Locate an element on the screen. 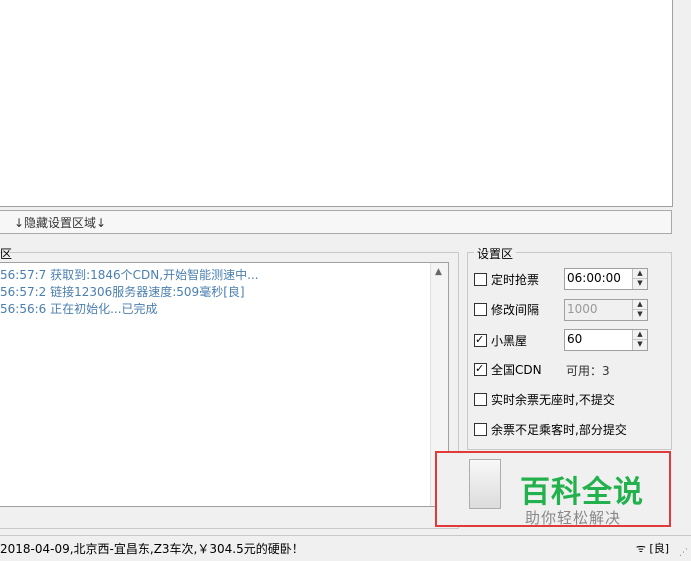 The height and width of the screenshot is (561, 691). cdn-available-count: 可用：3 is located at coordinates (588, 371).